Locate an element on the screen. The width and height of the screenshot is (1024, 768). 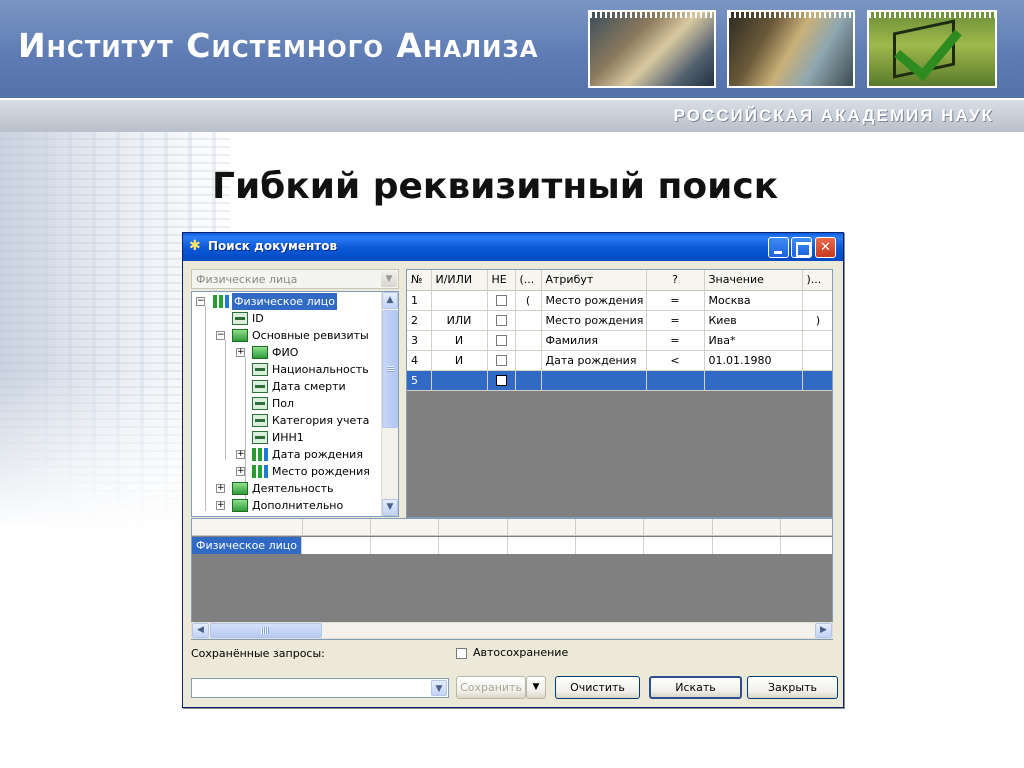
tree-vertical-scrollbar: ▲ ▼ is located at coordinates (389, 404).